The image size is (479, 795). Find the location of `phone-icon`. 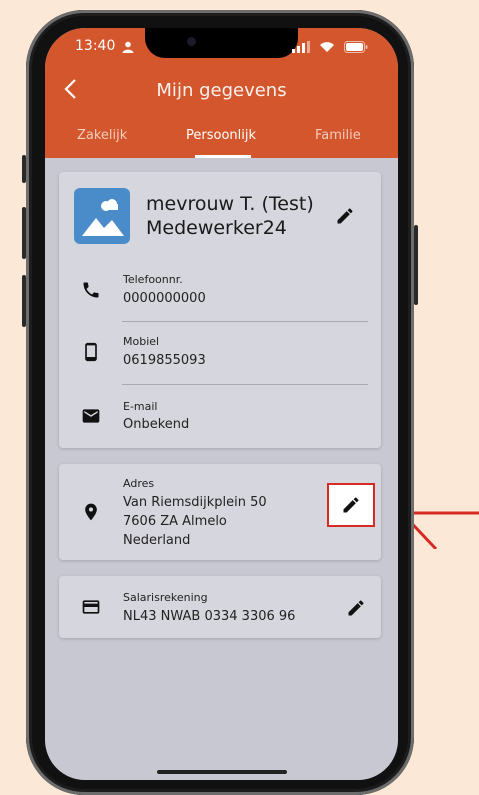

phone-icon is located at coordinates (91, 290).